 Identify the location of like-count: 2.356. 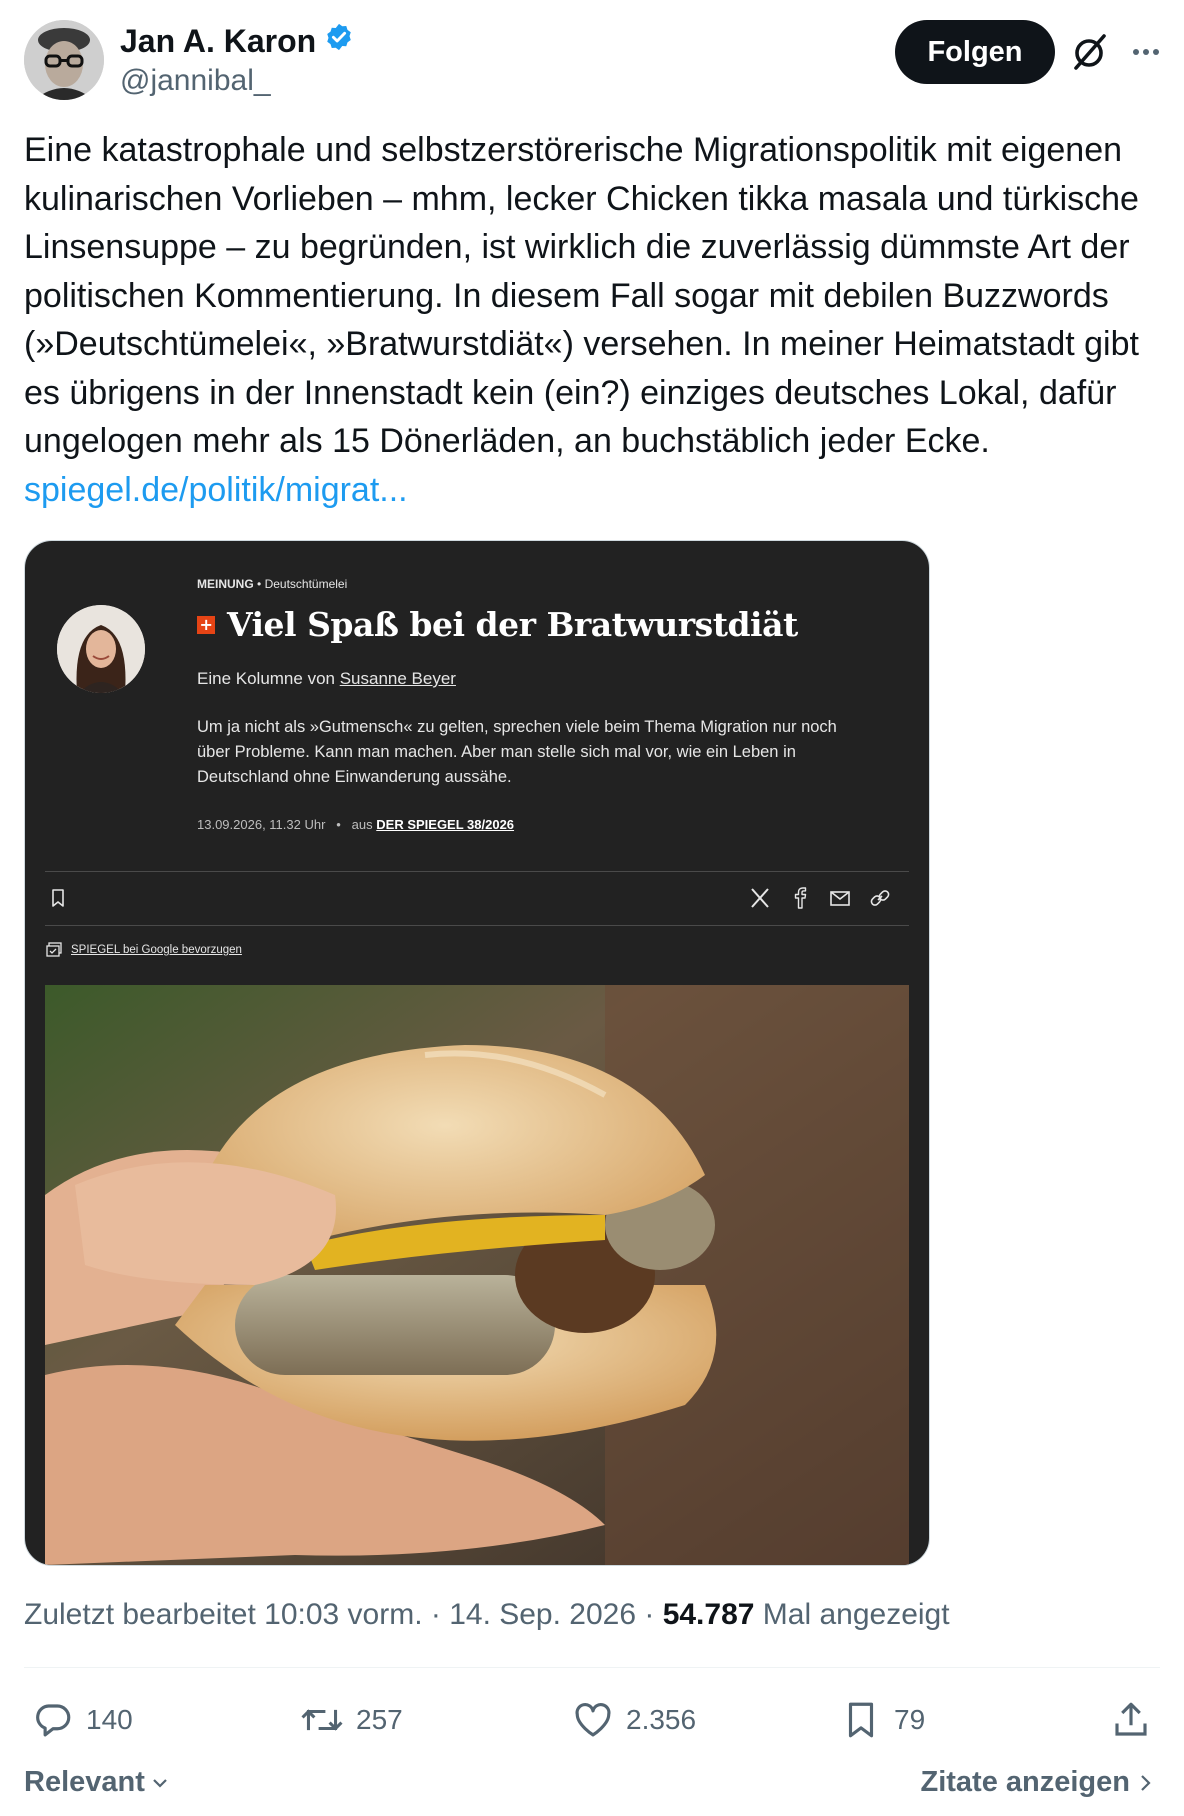
(661, 1719).